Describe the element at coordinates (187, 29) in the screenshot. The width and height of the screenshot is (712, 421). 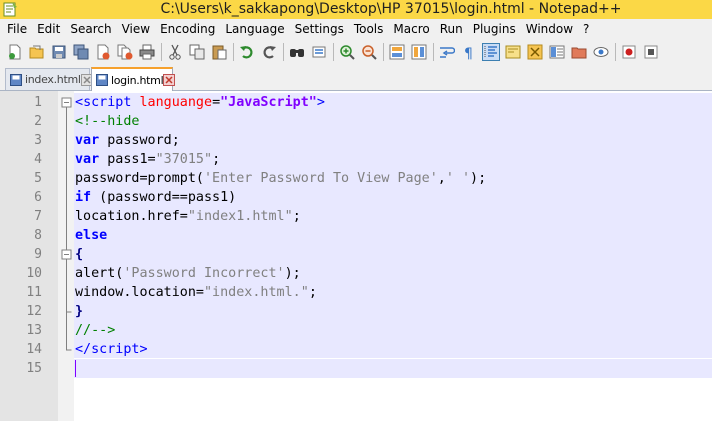
I see `menu-encoding: Encoding` at that location.